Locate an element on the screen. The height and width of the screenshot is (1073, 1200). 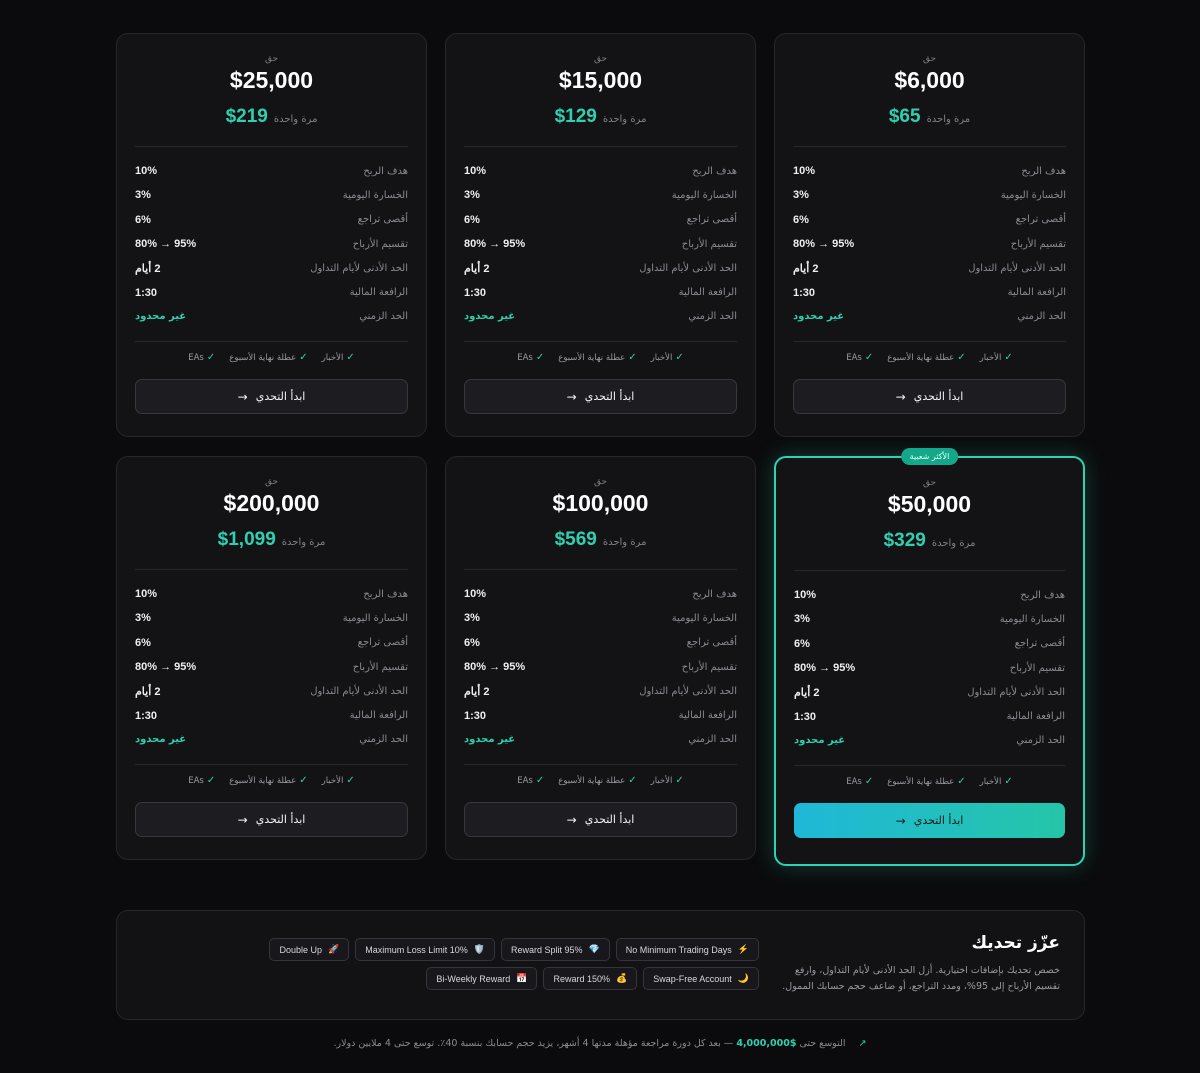
rule-value: 1:30 is located at coordinates (146, 715).